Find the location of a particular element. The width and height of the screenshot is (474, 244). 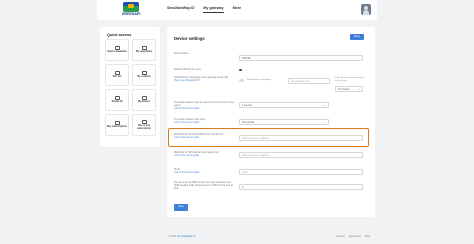

ussd-delay-hint-link: Link to the how-to guide is located at coordinates (204, 122).